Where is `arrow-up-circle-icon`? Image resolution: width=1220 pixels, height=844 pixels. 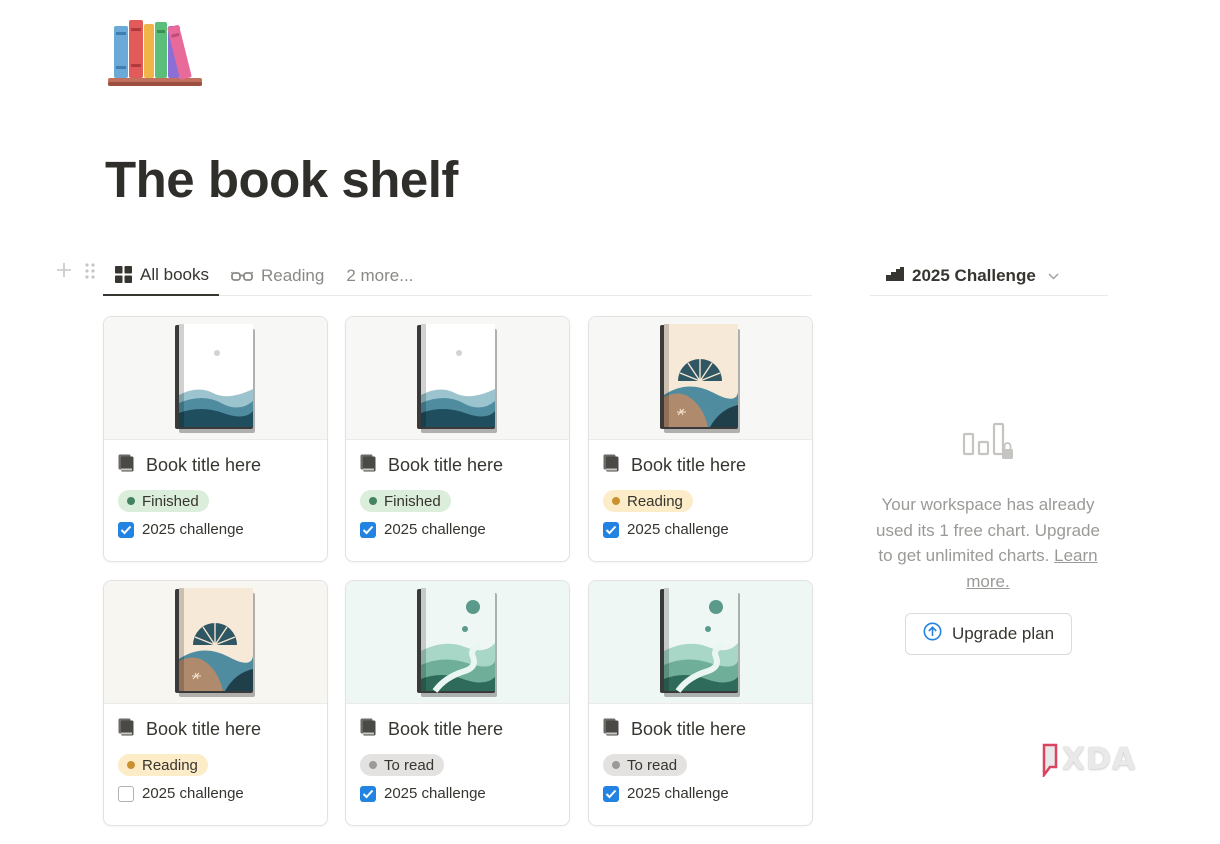 arrow-up-circle-icon is located at coordinates (932, 634).